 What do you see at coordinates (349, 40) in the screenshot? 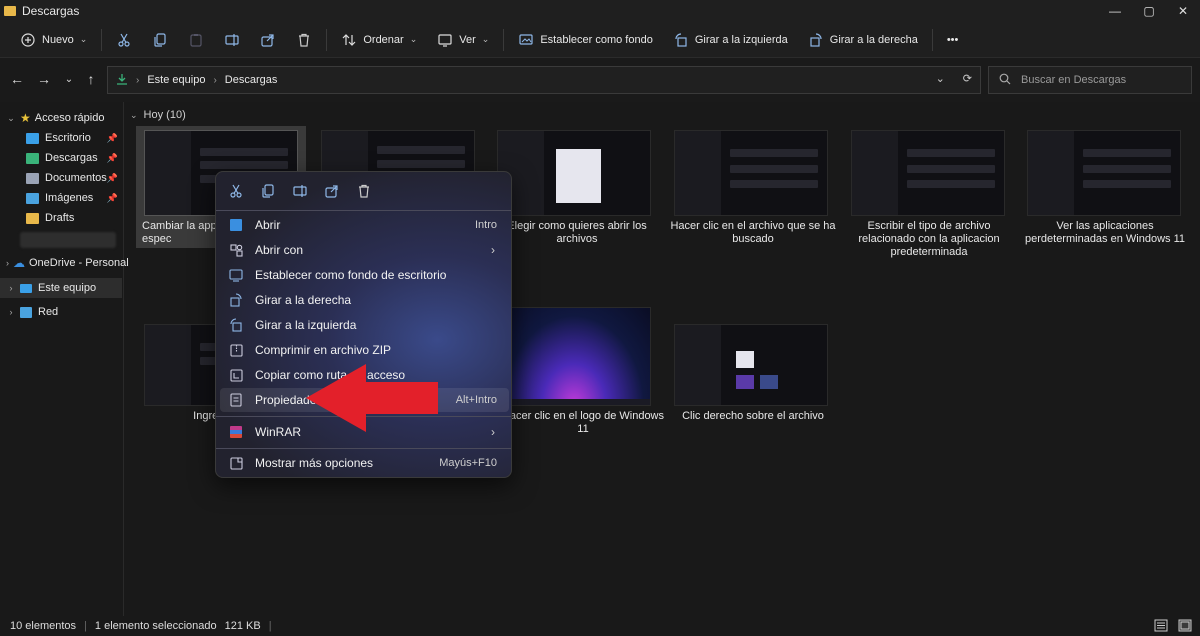
I see `sort-icon` at bounding box center [349, 40].